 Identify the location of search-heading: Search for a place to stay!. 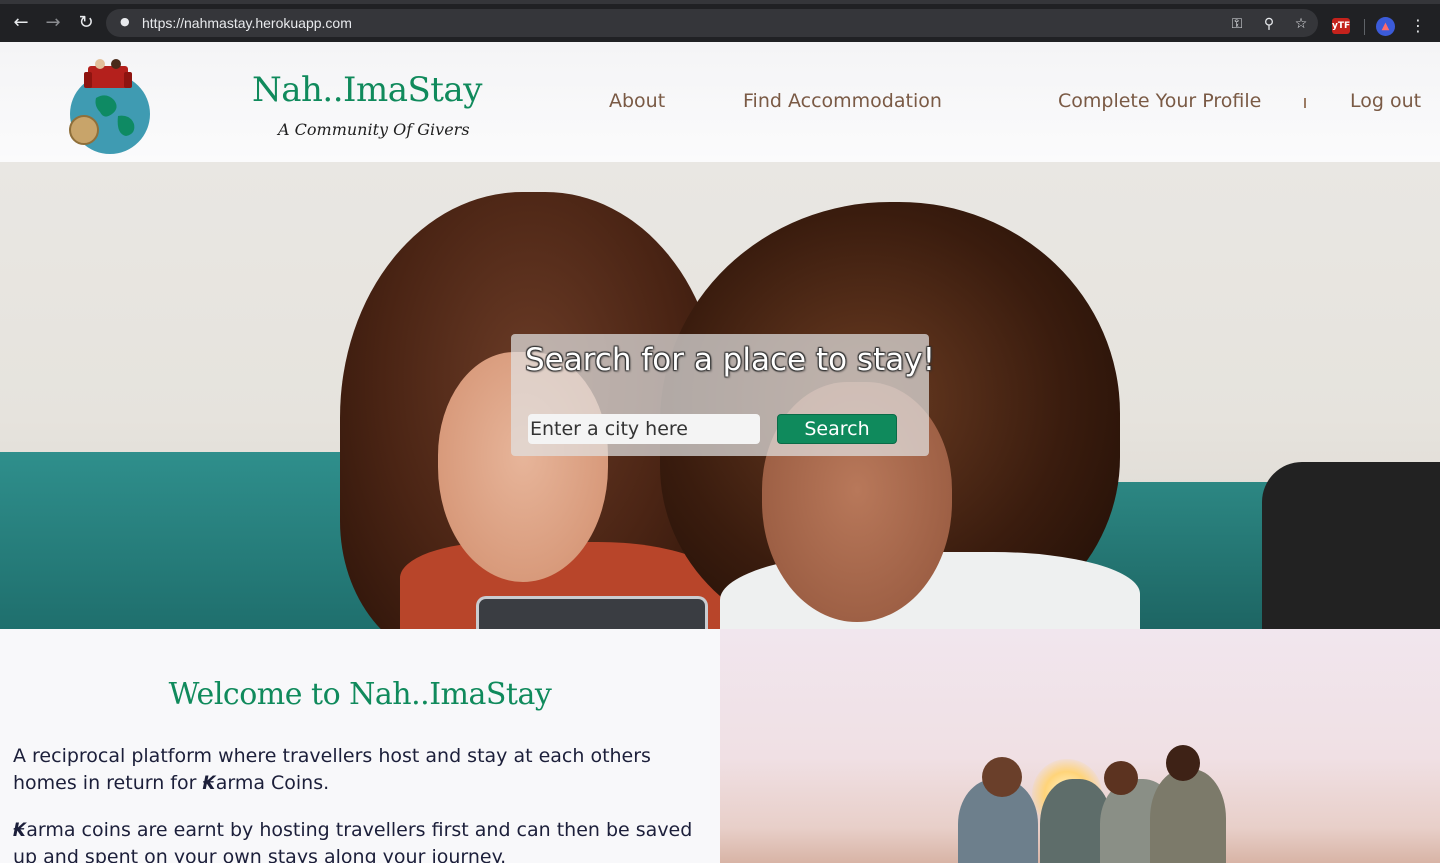
(730, 360).